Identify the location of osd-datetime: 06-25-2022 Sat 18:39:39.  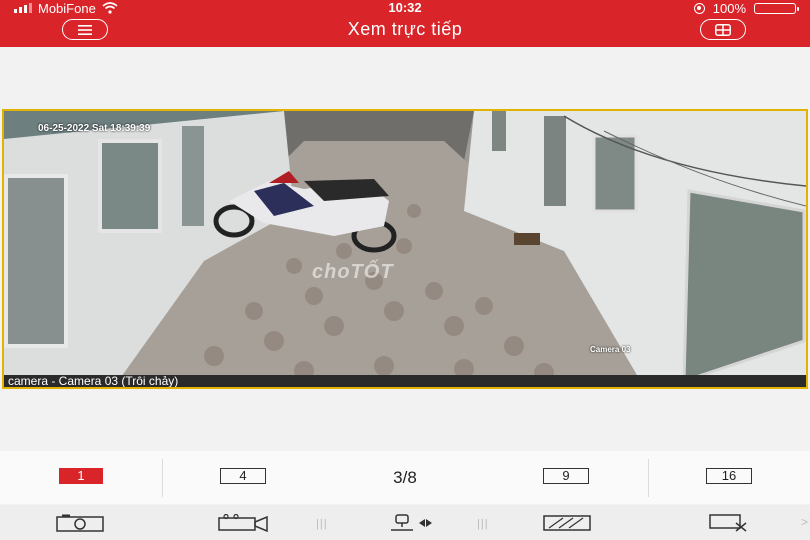
(94, 128).